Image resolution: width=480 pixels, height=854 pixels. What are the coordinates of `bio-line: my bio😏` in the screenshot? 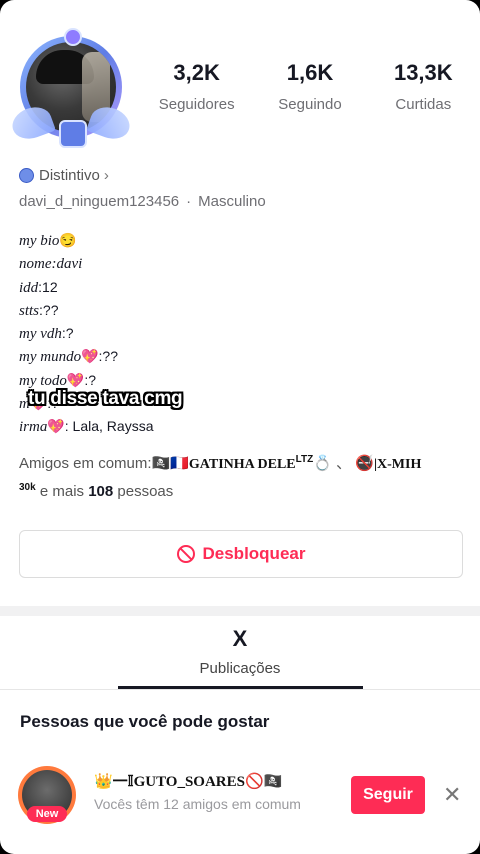 It's located at (48, 240).